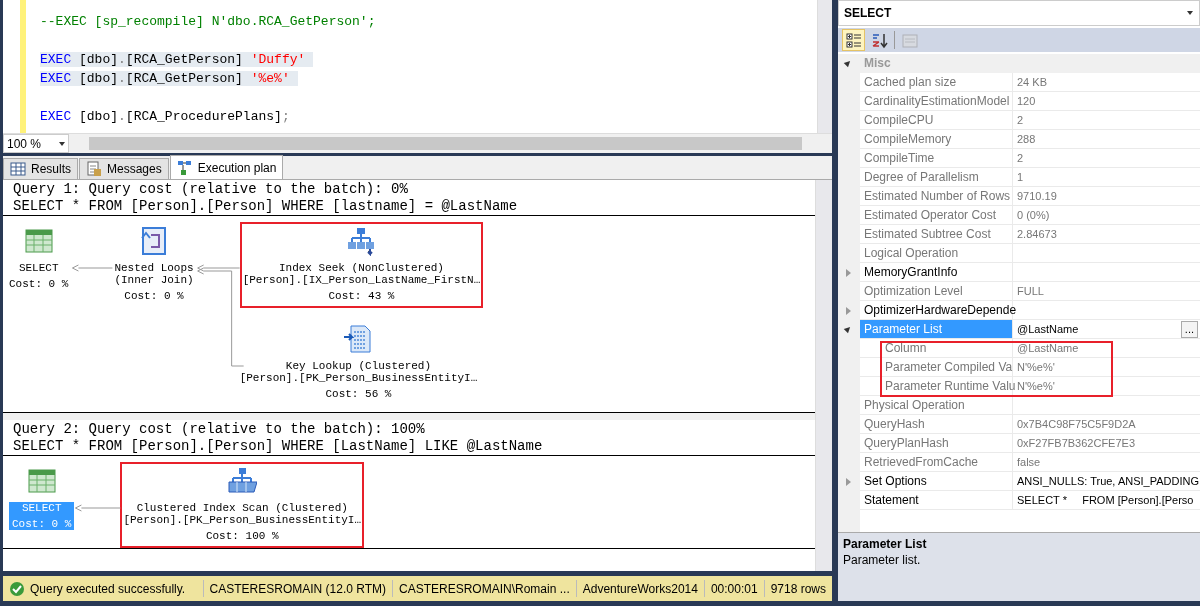  What do you see at coordinates (936, 215) in the screenshot?
I see `property-name: Estimated Operator Cost` at bounding box center [936, 215].